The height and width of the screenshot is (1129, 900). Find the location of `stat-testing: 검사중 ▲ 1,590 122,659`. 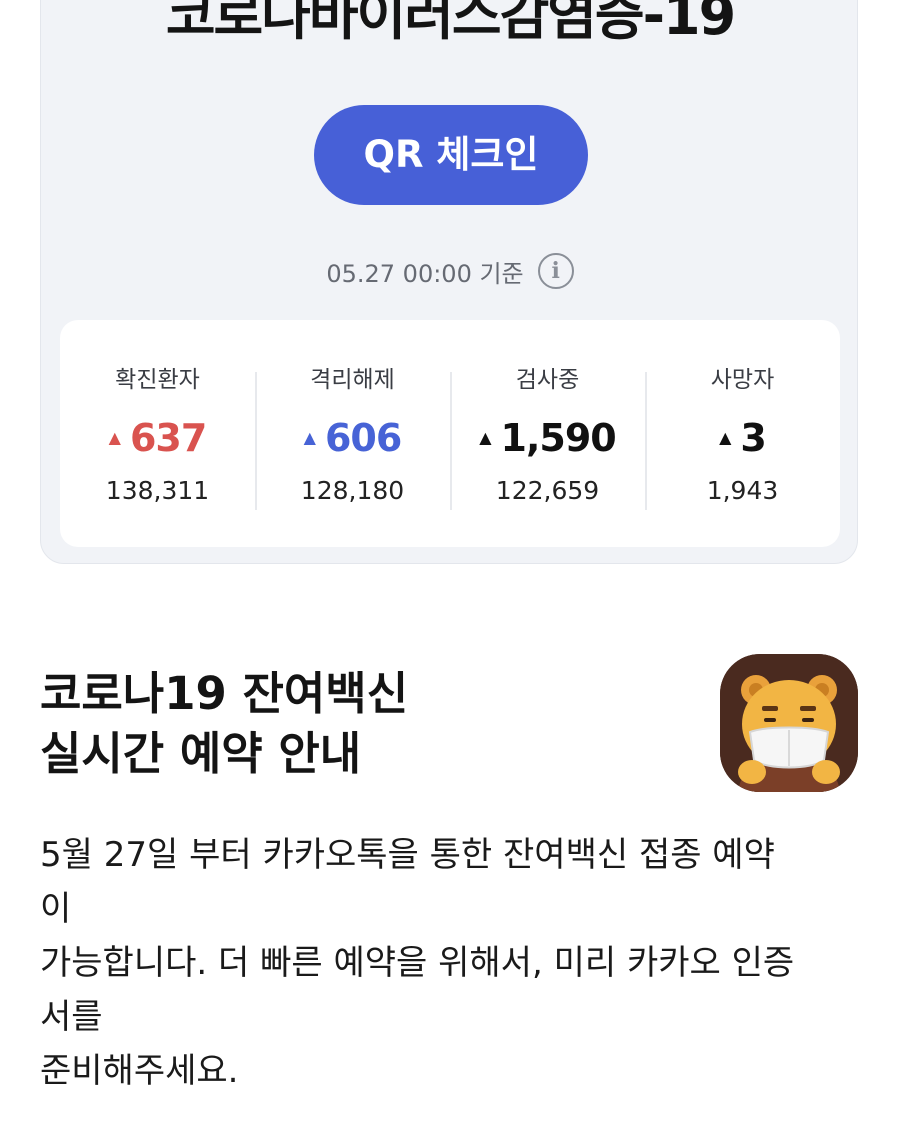

stat-testing: 검사중 ▲ 1,590 122,659 is located at coordinates (547, 433).